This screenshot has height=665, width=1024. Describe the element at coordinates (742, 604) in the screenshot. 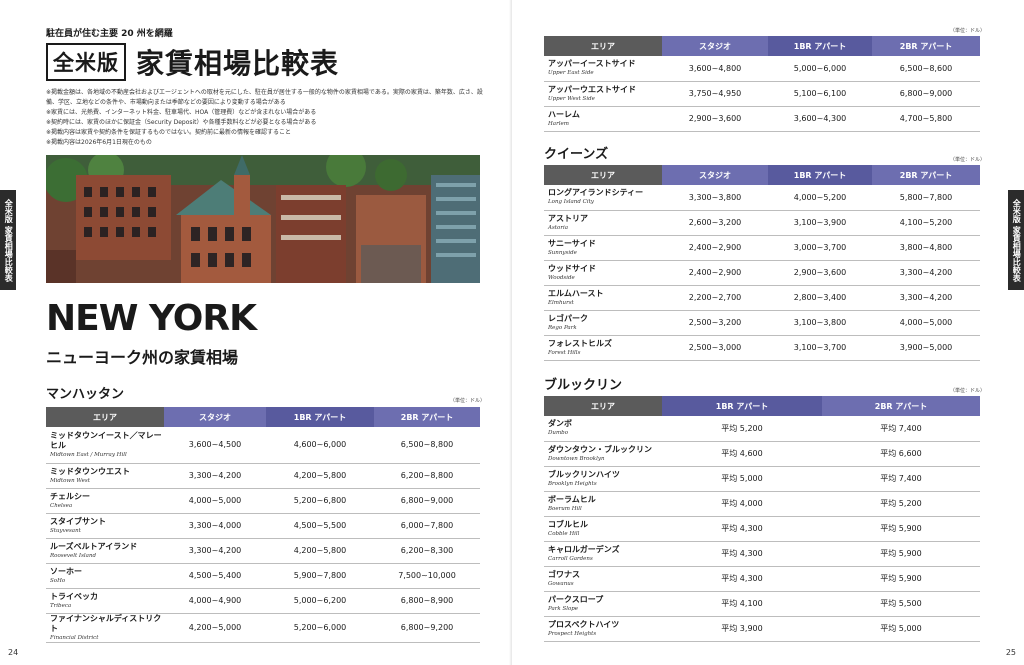

I see `rent-cell-br1: 平均 4,100` at that location.